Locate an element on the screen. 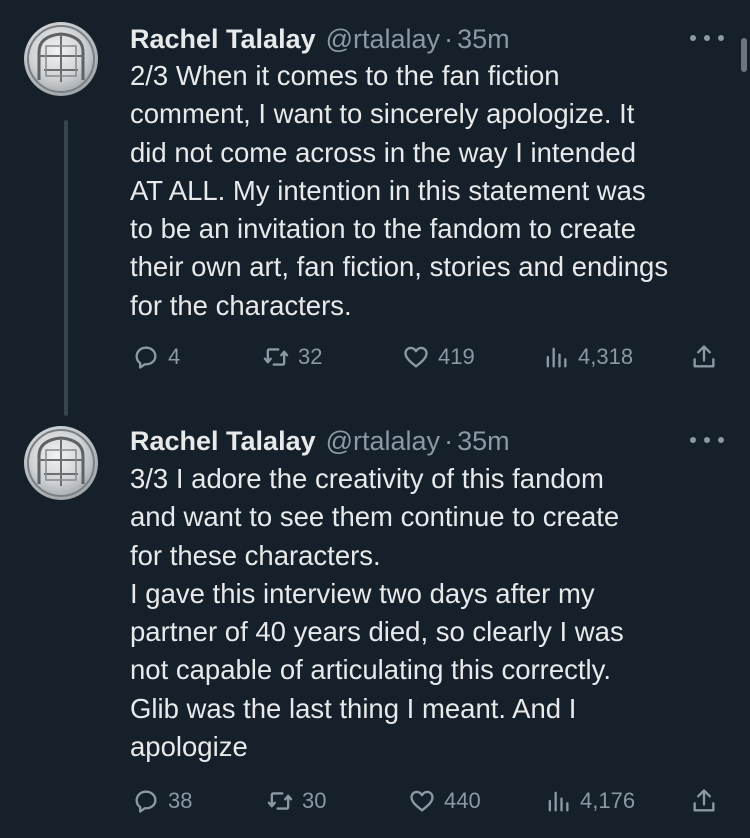 Image resolution: width=750 pixels, height=838 pixels. like-count: 419 is located at coordinates (456, 356).